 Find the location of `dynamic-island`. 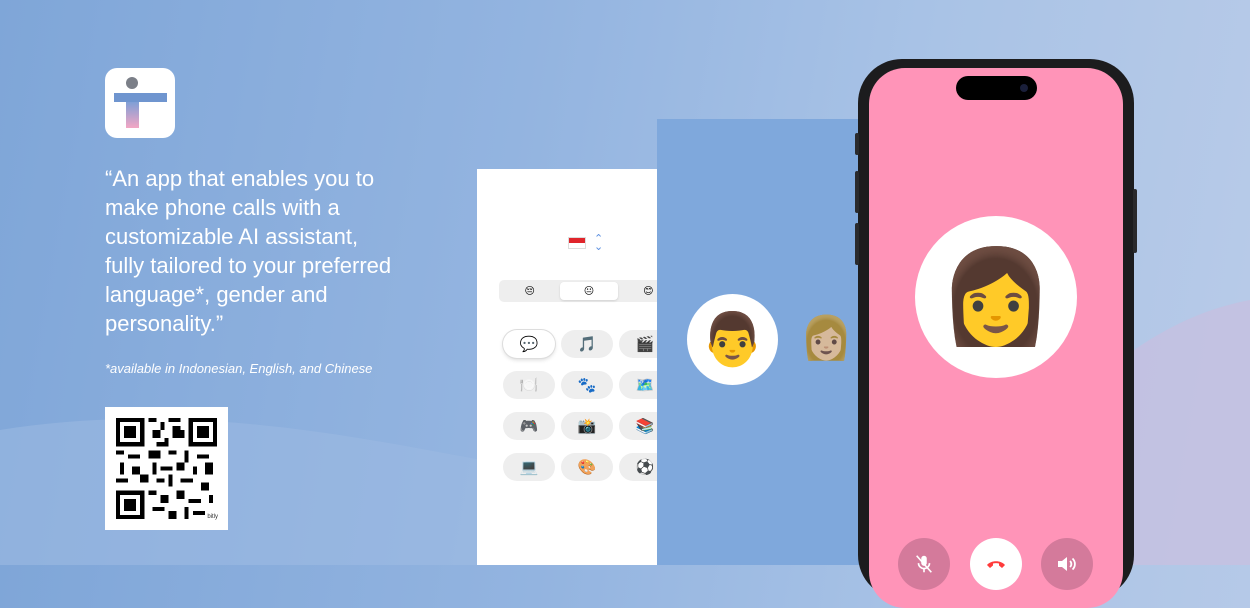

dynamic-island is located at coordinates (996, 88).